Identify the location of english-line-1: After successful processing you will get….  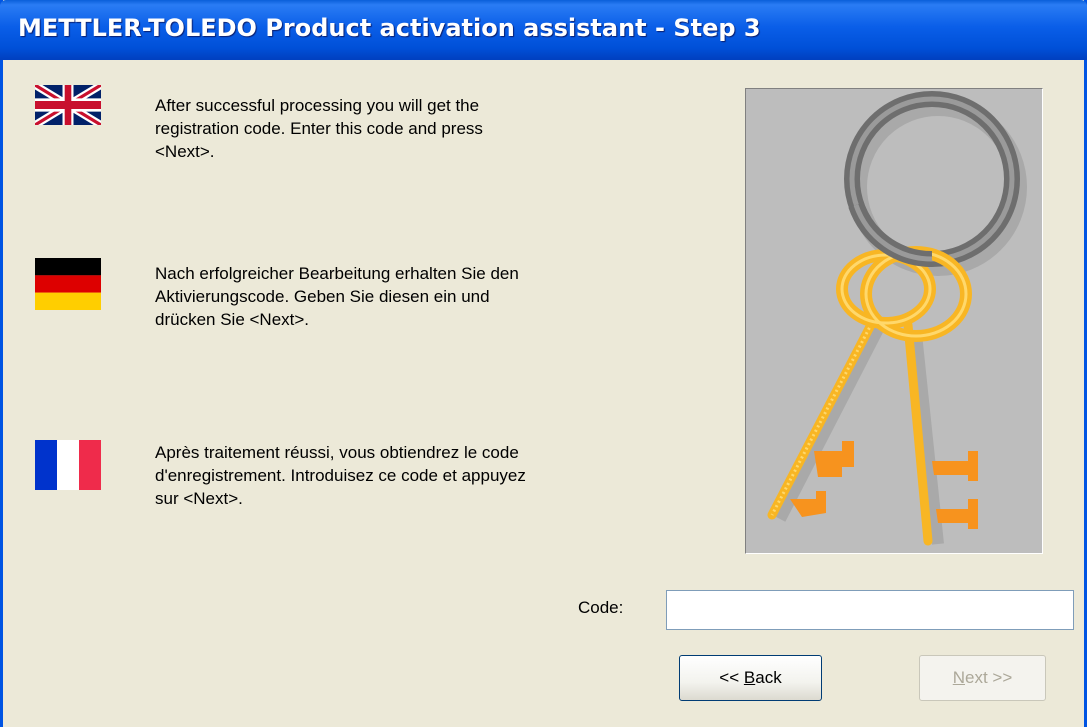
(317, 105).